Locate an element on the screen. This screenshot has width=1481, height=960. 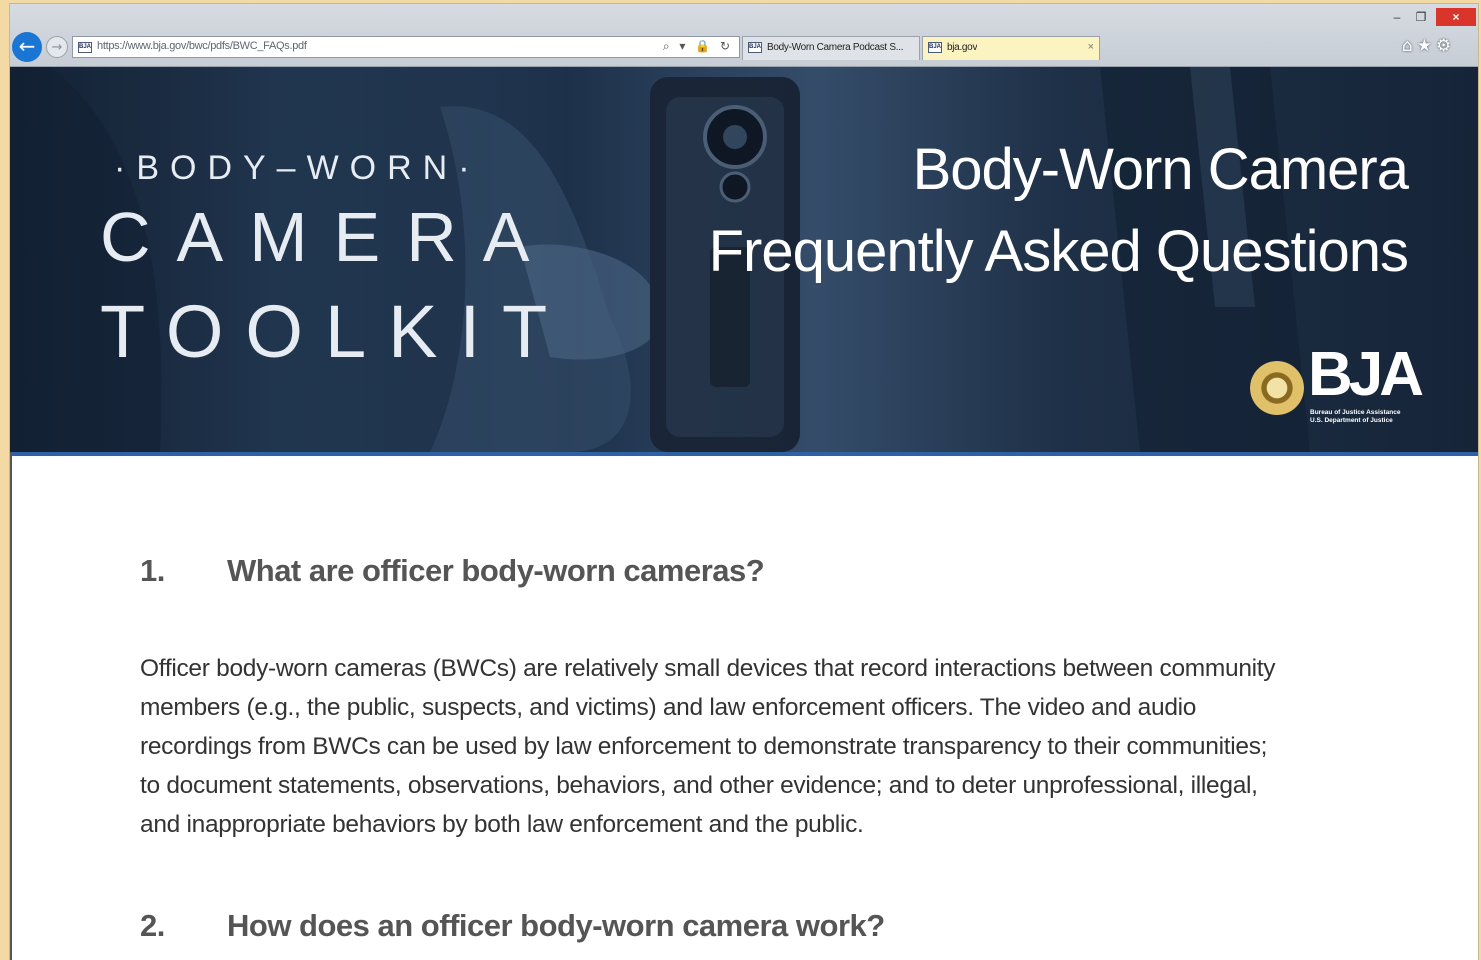
document-title-line1: Body-Worn Camera is located at coordinates (1160, 169).